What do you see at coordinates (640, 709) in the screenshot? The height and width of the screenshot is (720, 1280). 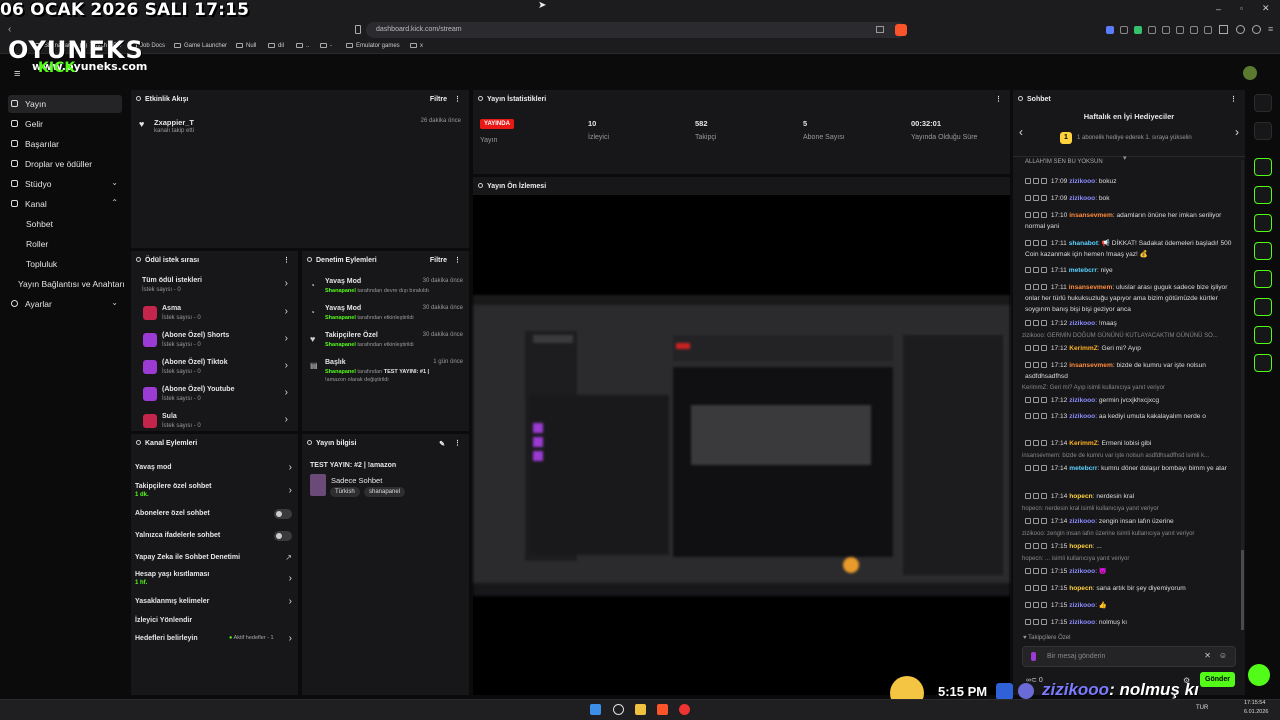 I see `file-explorer-icon` at bounding box center [640, 709].